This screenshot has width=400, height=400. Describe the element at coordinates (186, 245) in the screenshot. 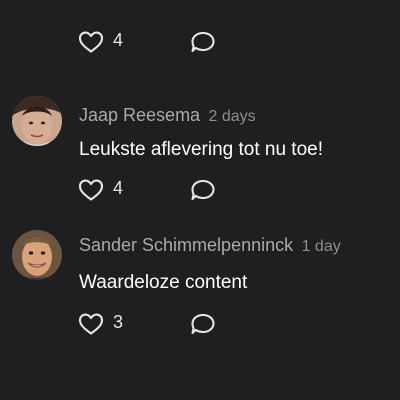

I see `author-name: Sander Schimmelpenninck` at that location.